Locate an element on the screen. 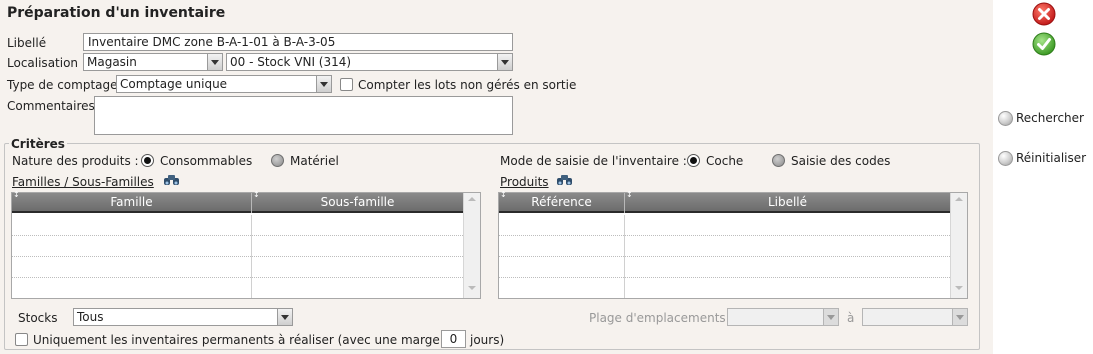  plage-start-select is located at coordinates (783, 317).